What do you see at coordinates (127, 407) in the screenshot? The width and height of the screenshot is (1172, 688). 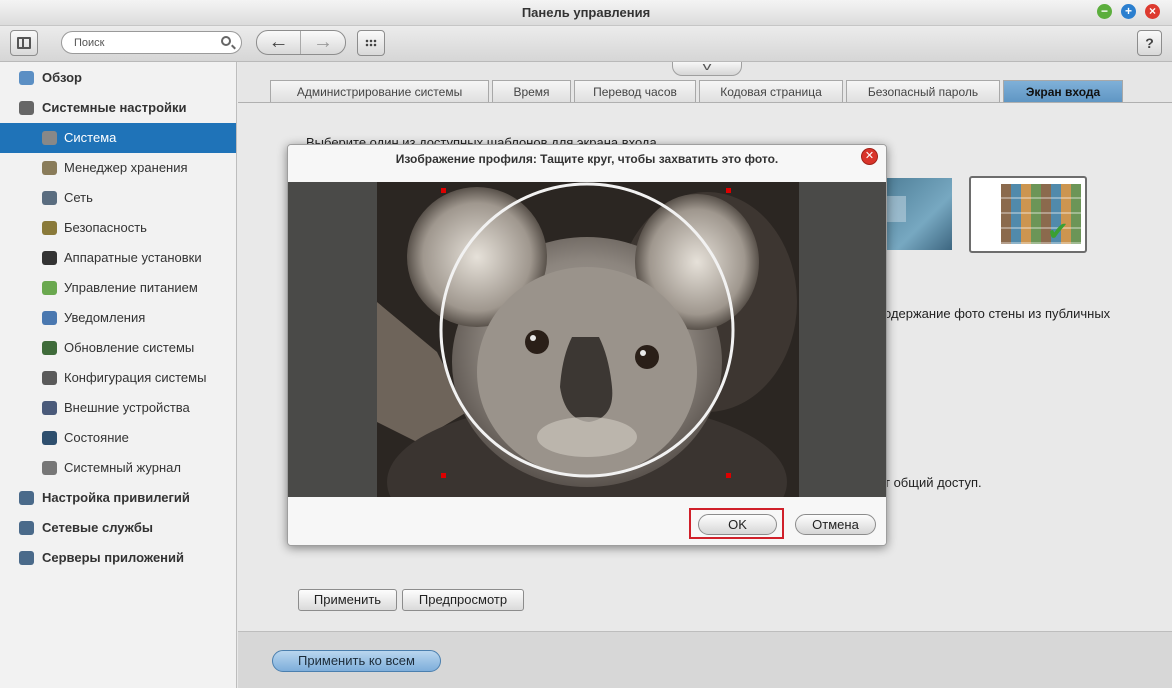 I see `sidebar-item-label: Внешние устройства` at bounding box center [127, 407].